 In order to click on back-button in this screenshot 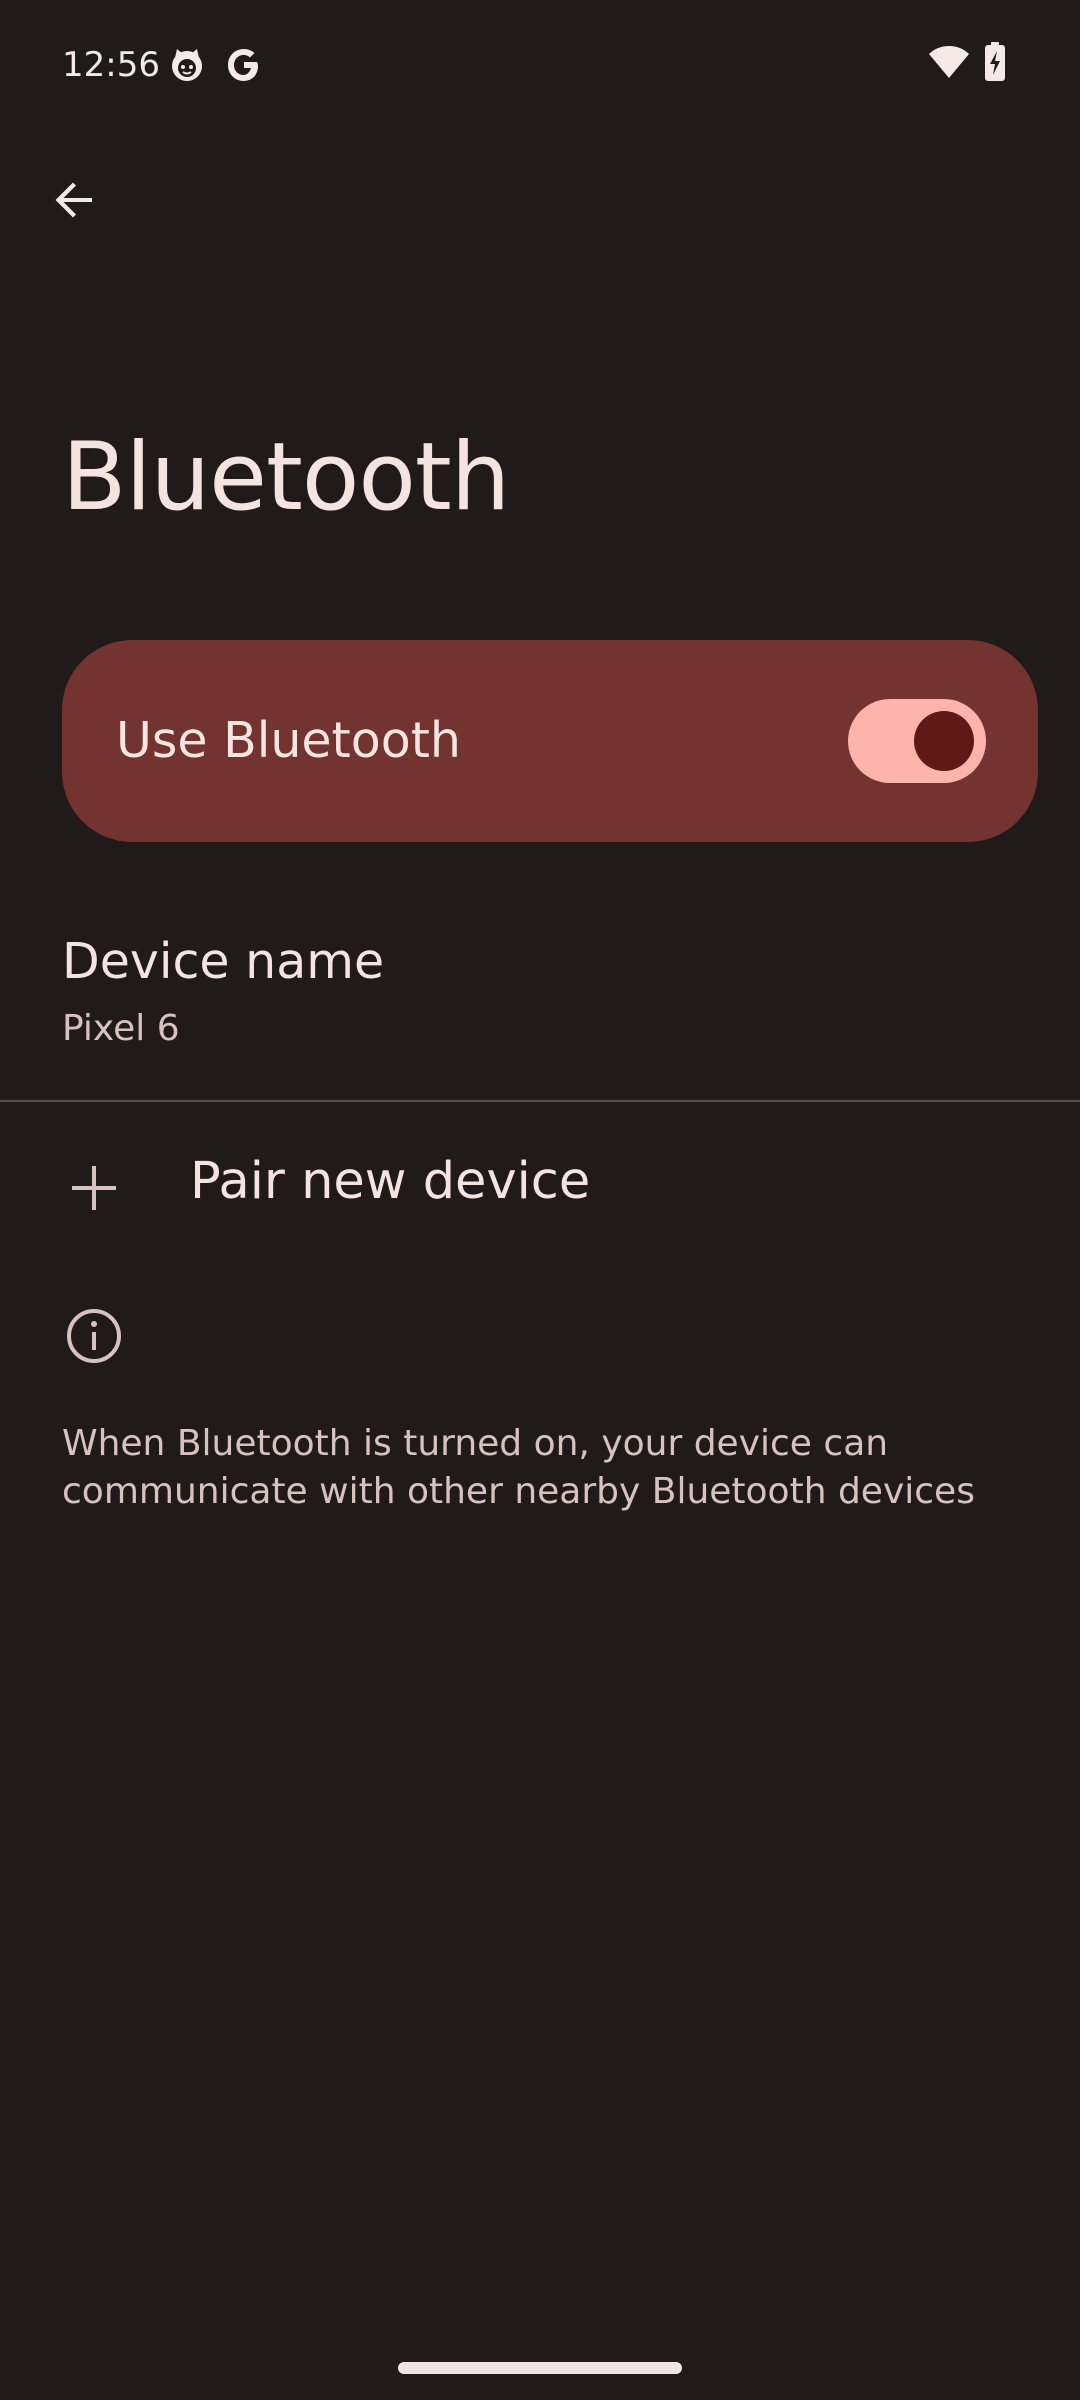, I will do `click(74, 202)`.